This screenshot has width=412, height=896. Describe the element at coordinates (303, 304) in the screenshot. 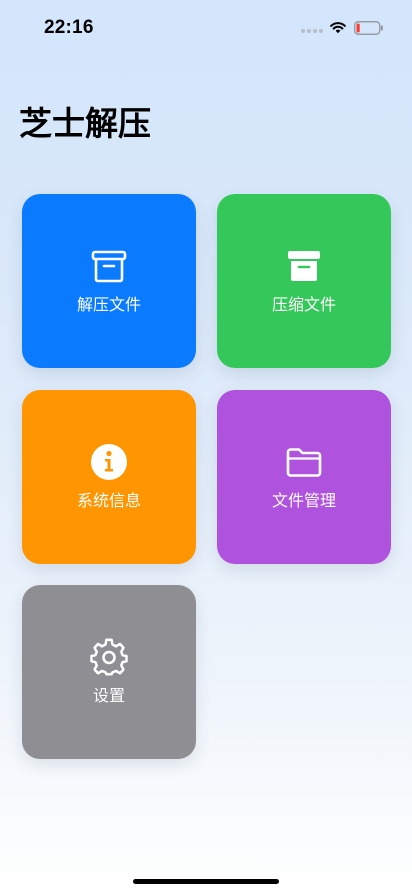

I see `tile-label: 压缩文件` at that location.